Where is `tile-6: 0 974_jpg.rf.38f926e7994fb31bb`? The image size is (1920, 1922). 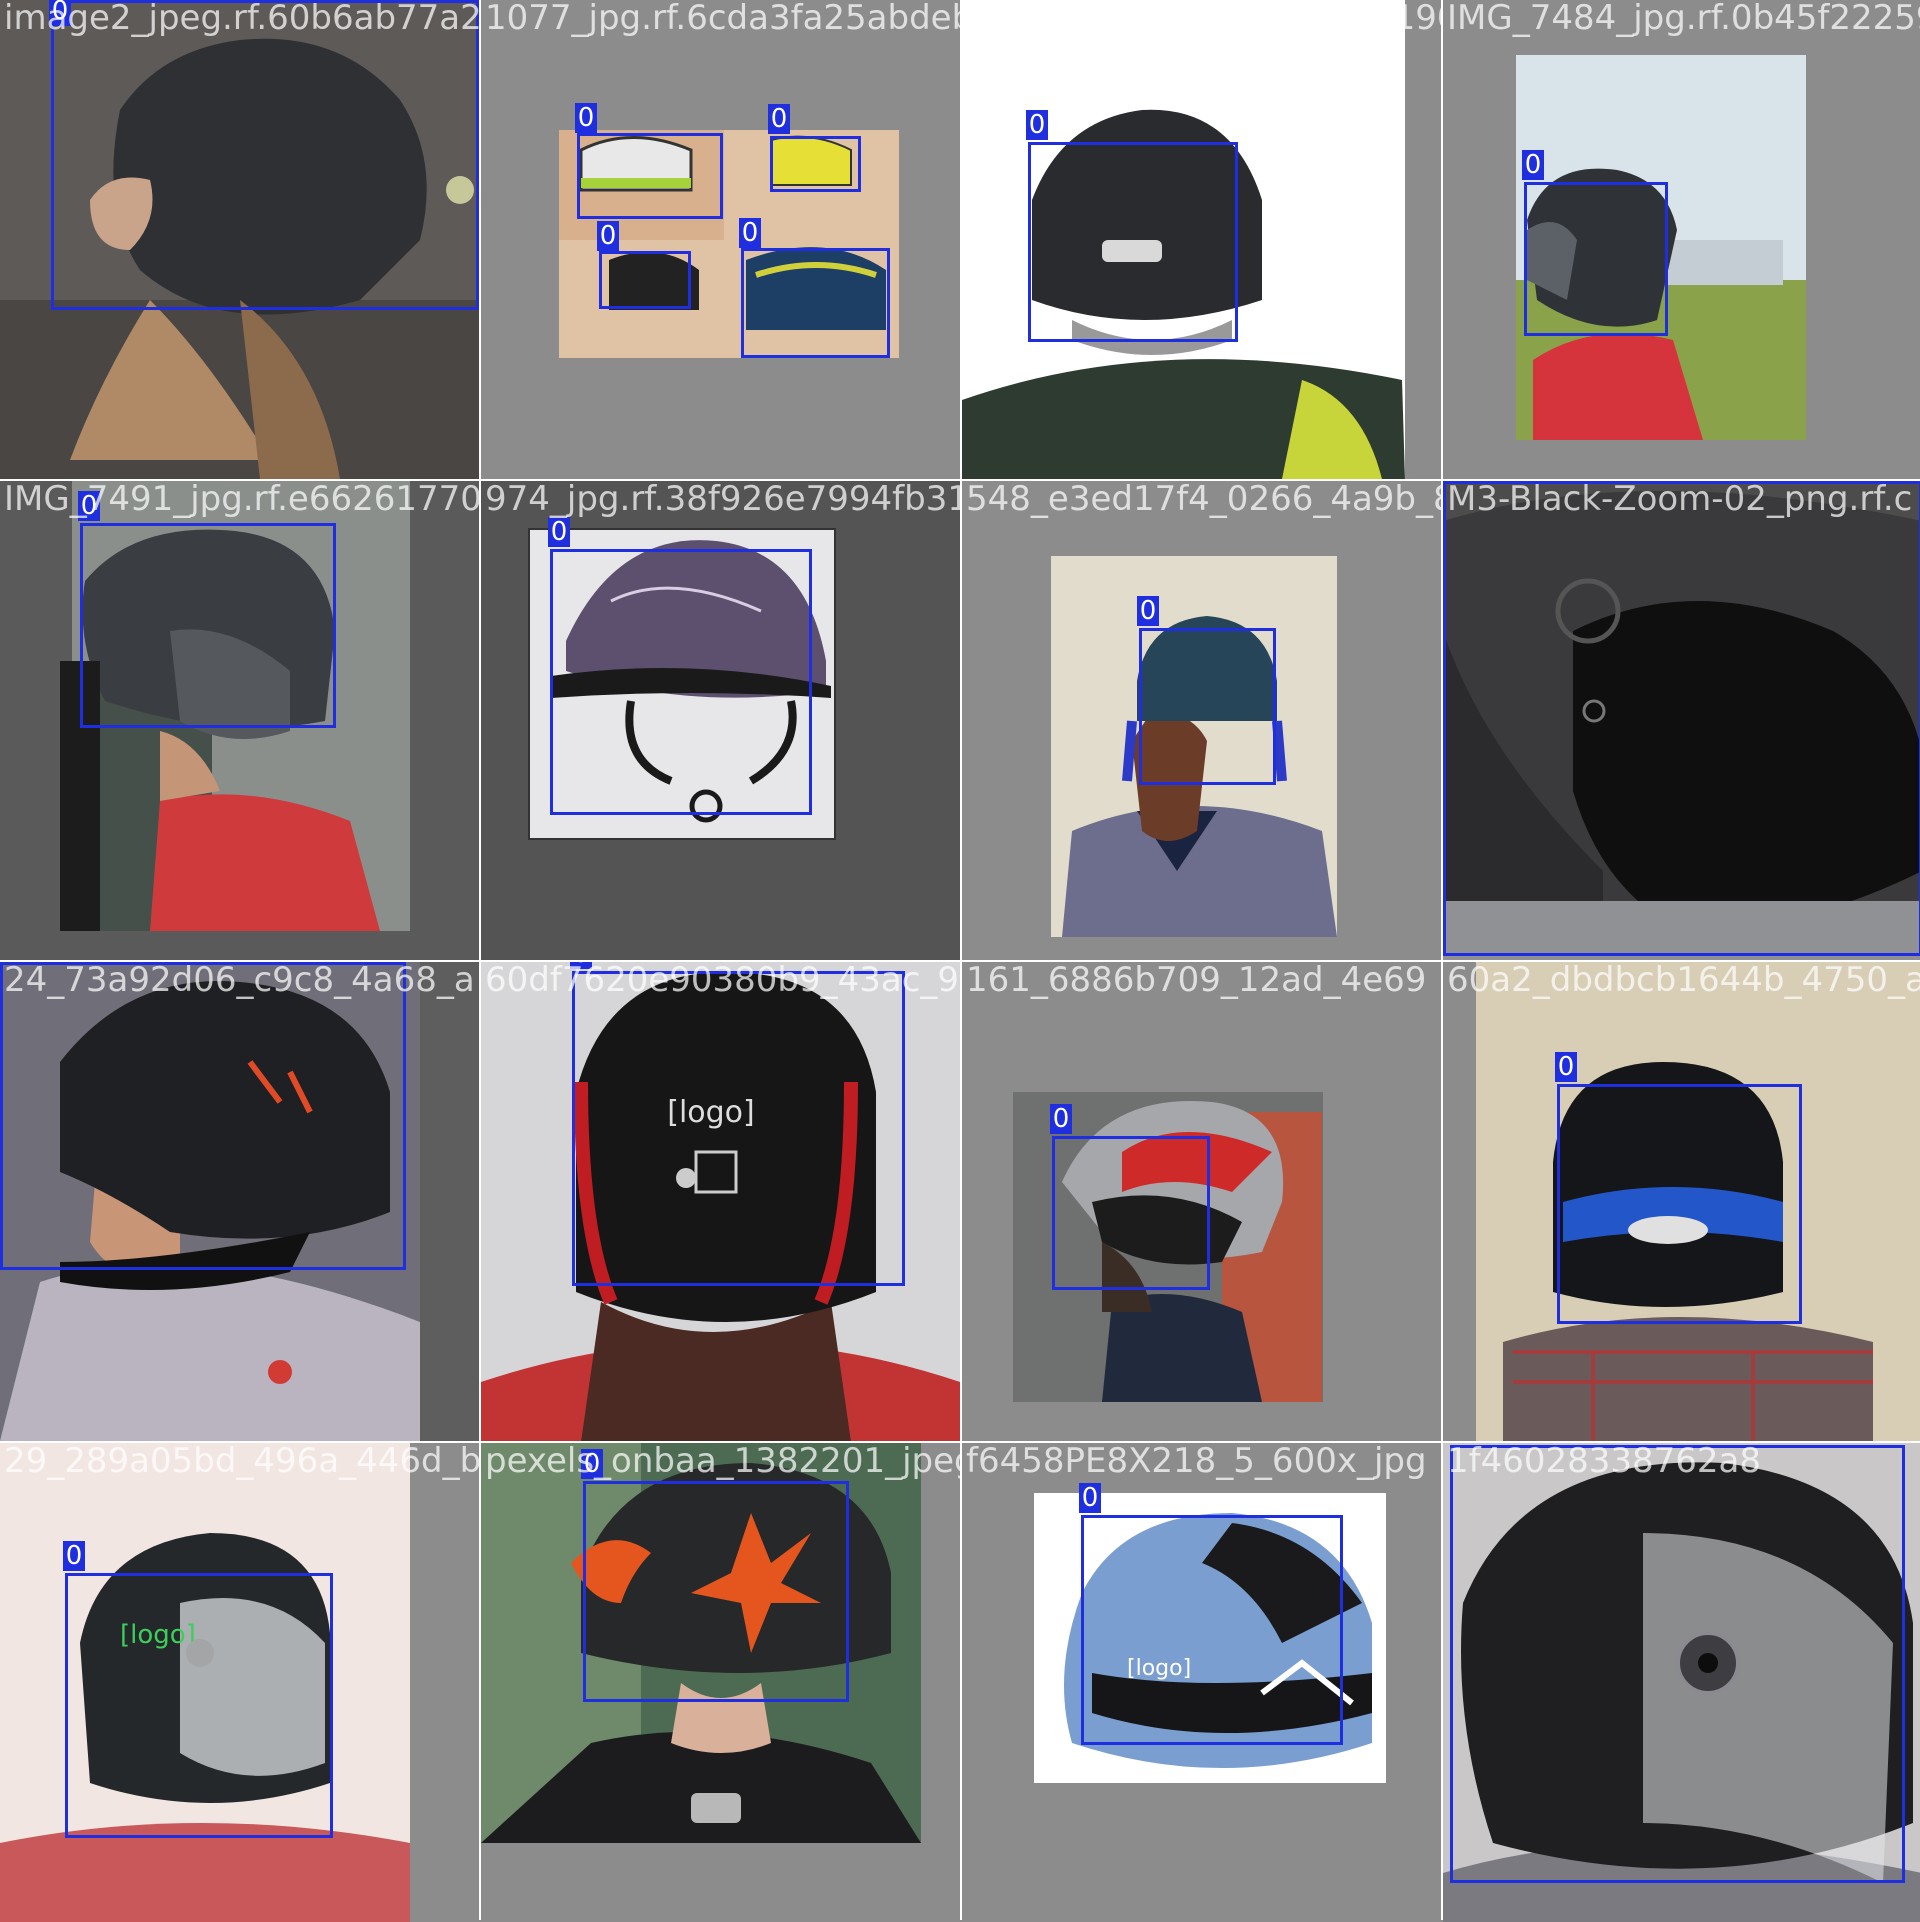
tile-6: 0 974_jpg.rf.38f926e7994fb31bb is located at coordinates (720, 720).